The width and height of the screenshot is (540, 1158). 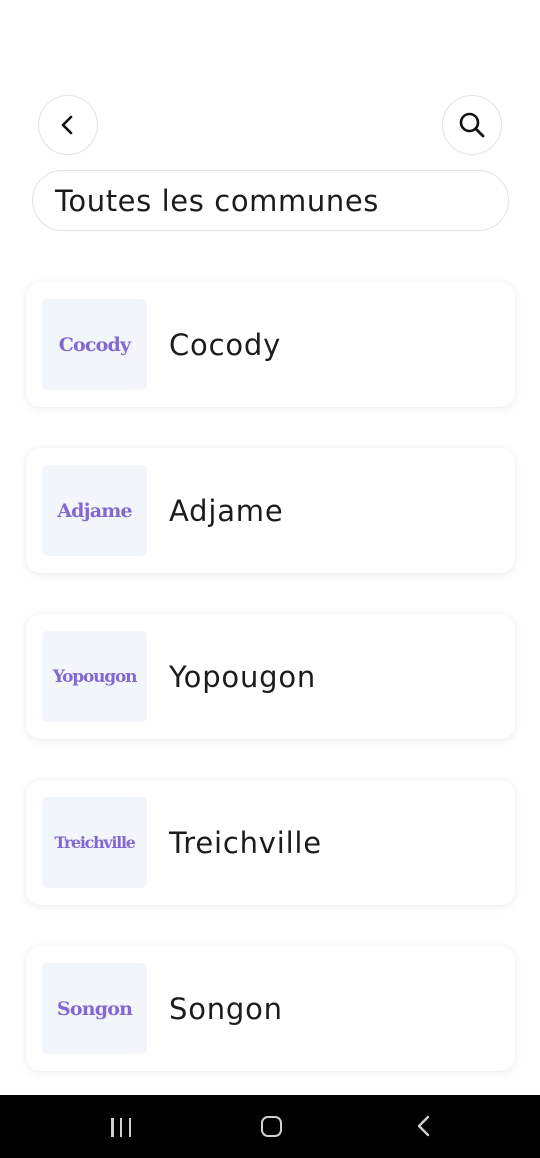 I want to click on commune-logo: Cocody, so click(x=94, y=344).